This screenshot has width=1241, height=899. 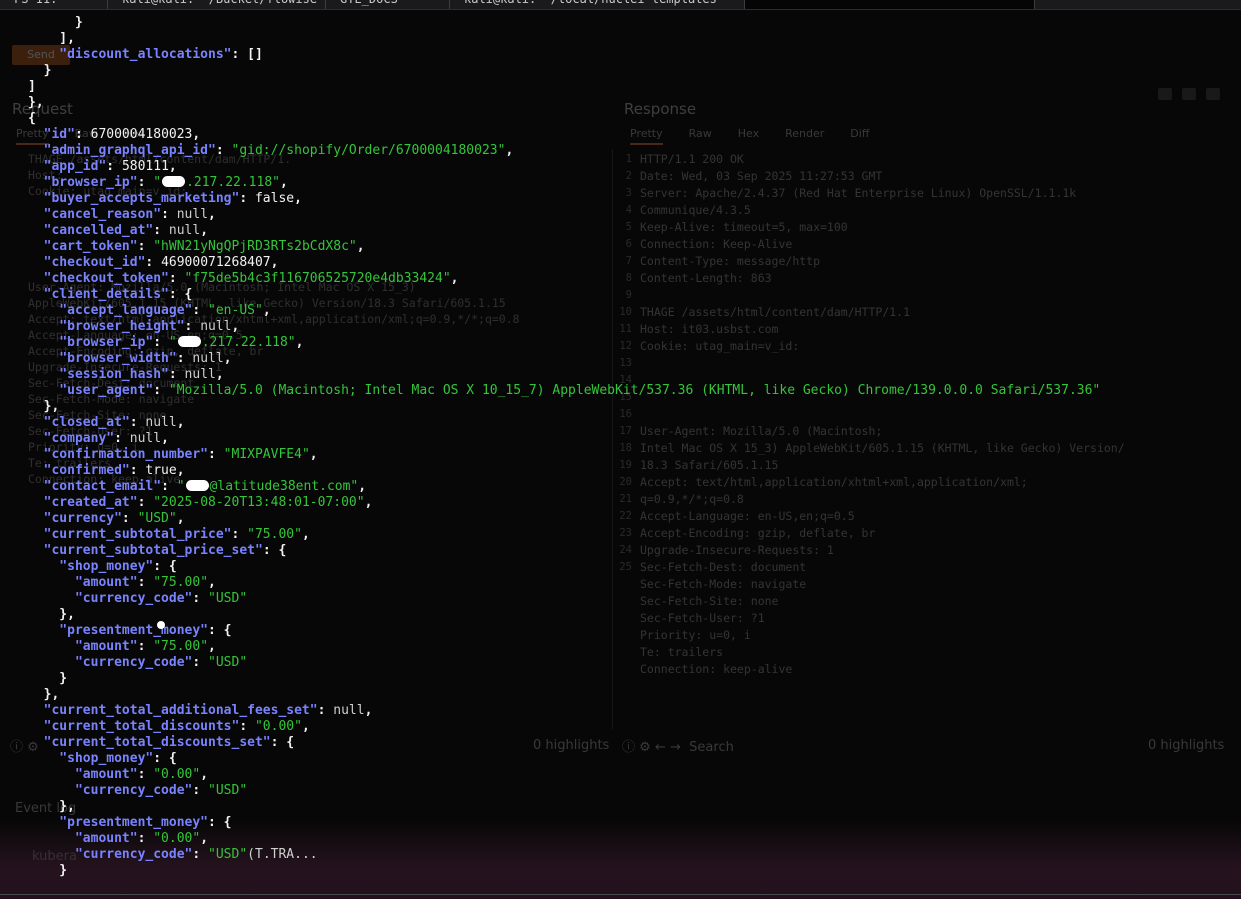 I want to click on json-token: false, so click(x=274, y=198).